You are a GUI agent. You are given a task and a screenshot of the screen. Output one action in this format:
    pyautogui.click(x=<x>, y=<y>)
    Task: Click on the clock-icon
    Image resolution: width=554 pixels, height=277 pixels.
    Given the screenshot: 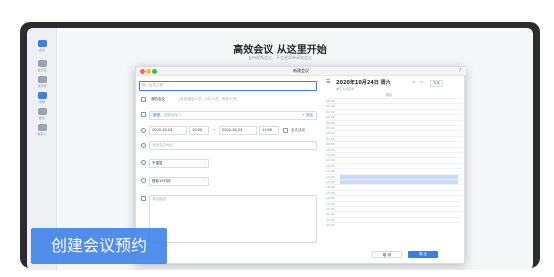 What is the action you would take?
    pyautogui.click(x=143, y=130)
    